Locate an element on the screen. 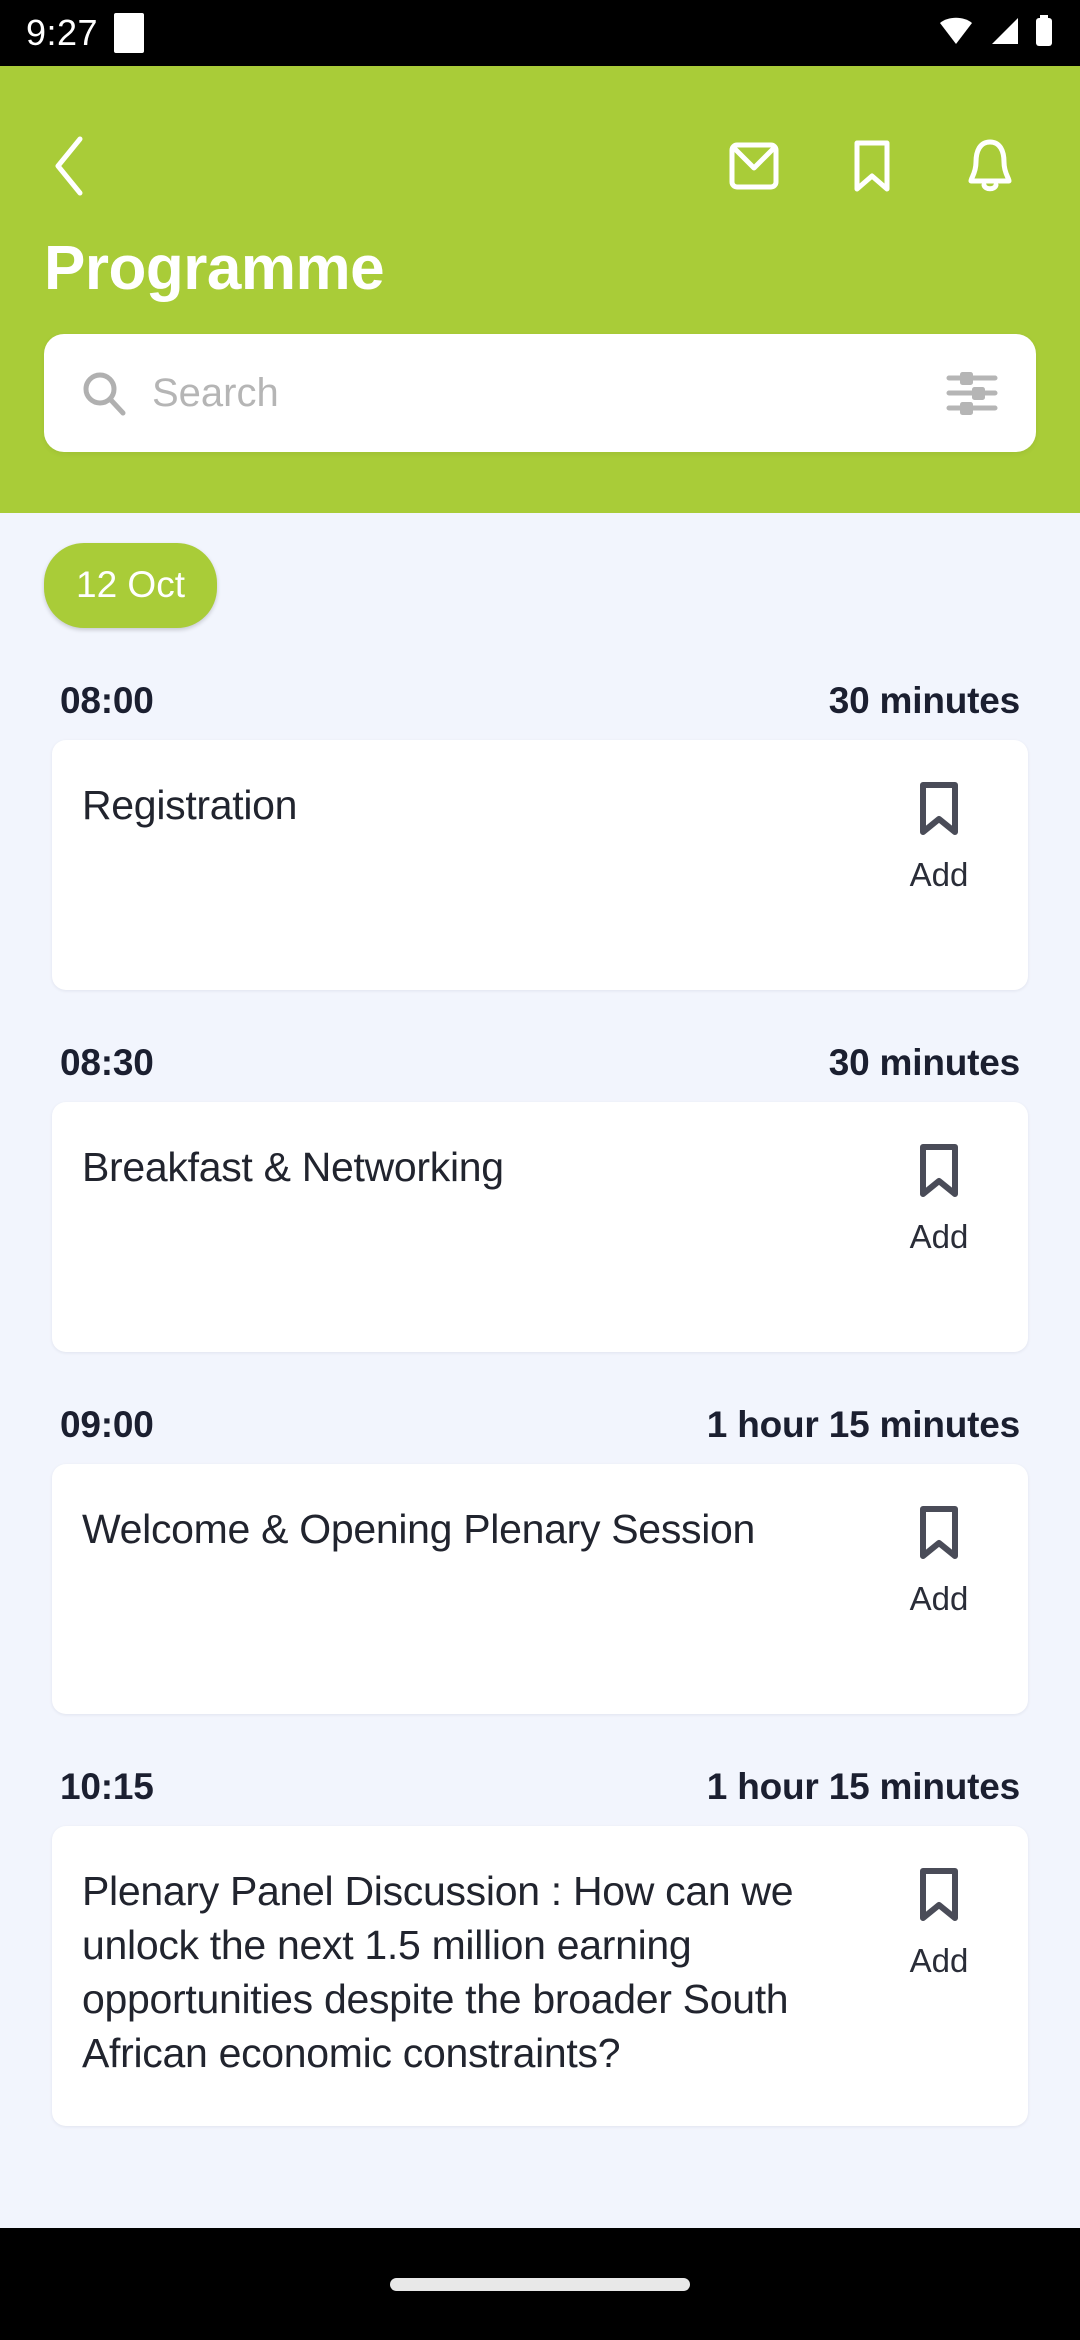 The image size is (1080, 2340). back-button is located at coordinates (70, 168).